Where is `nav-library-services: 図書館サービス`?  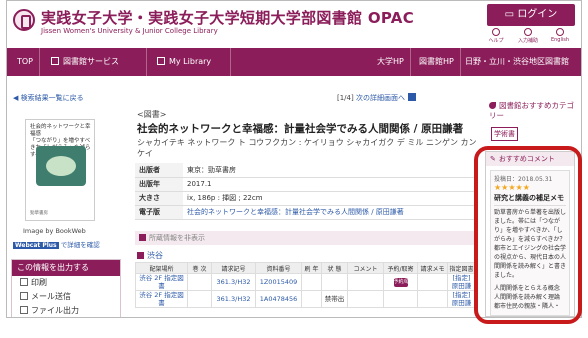
nav-library-services: 図書館サービス is located at coordinates (96, 62).